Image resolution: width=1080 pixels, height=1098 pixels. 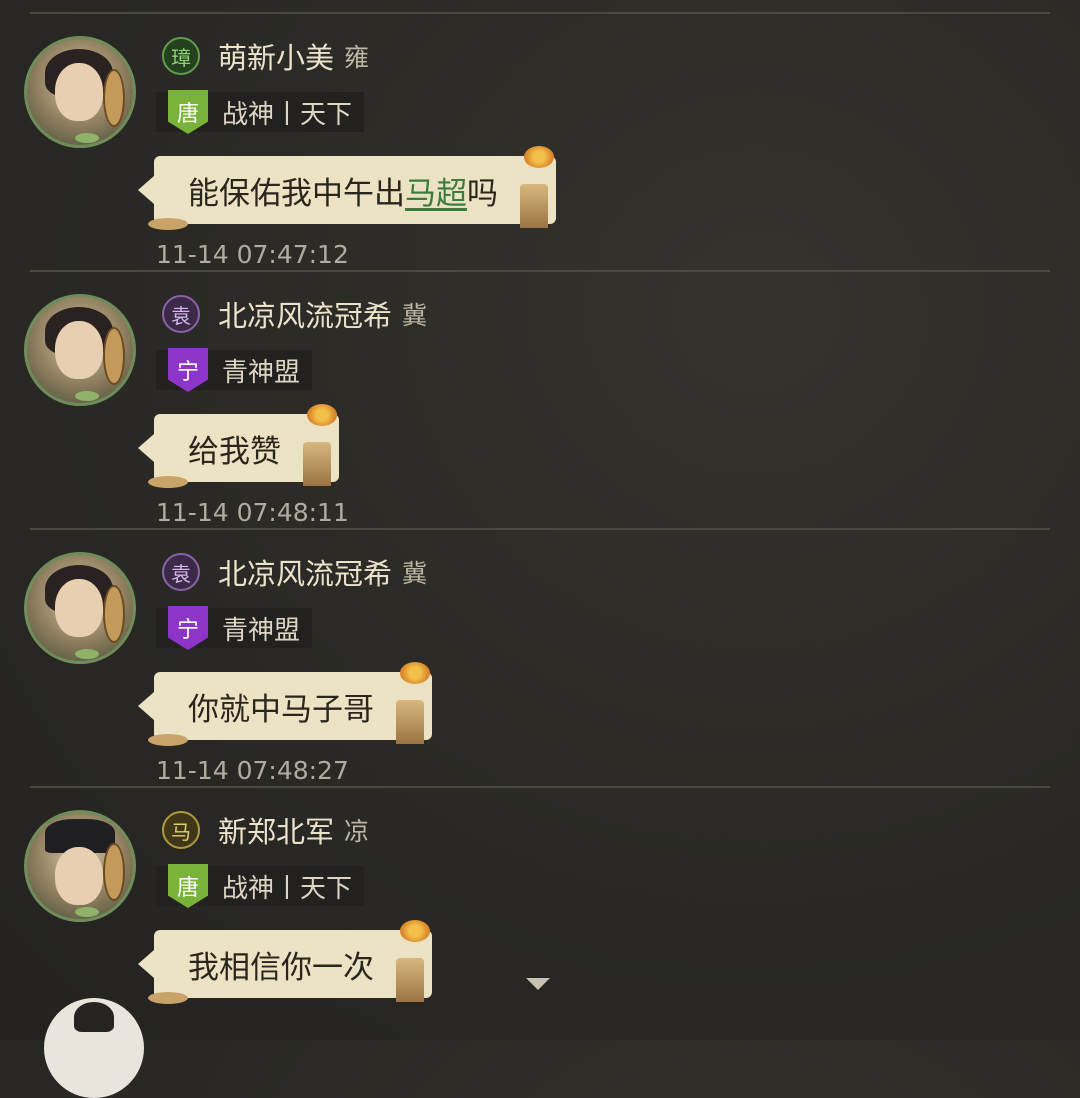 What do you see at coordinates (276, 56) in the screenshot?
I see `sender-name: 萌新小美` at bounding box center [276, 56].